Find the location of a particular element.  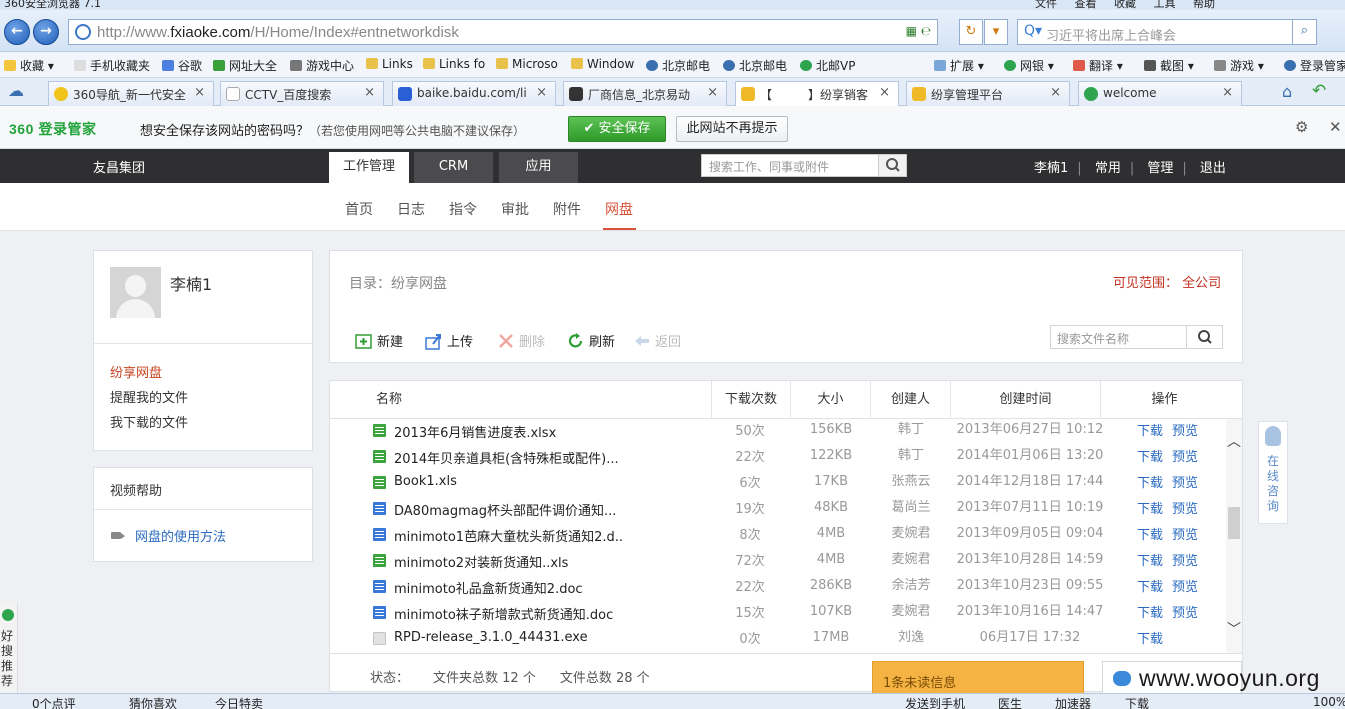

no-prompt-button: 此网站不再提示 is located at coordinates (732, 129).